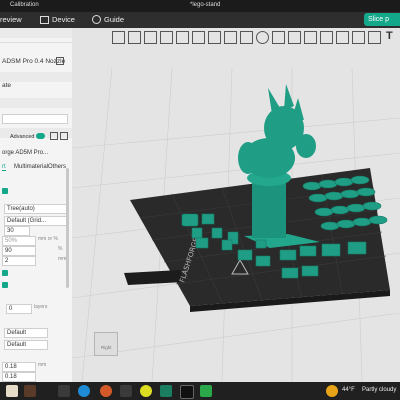 This screenshot has height=400, width=400. I want to click on title-bar: Calibration *lego-stand, so click(200, 6).